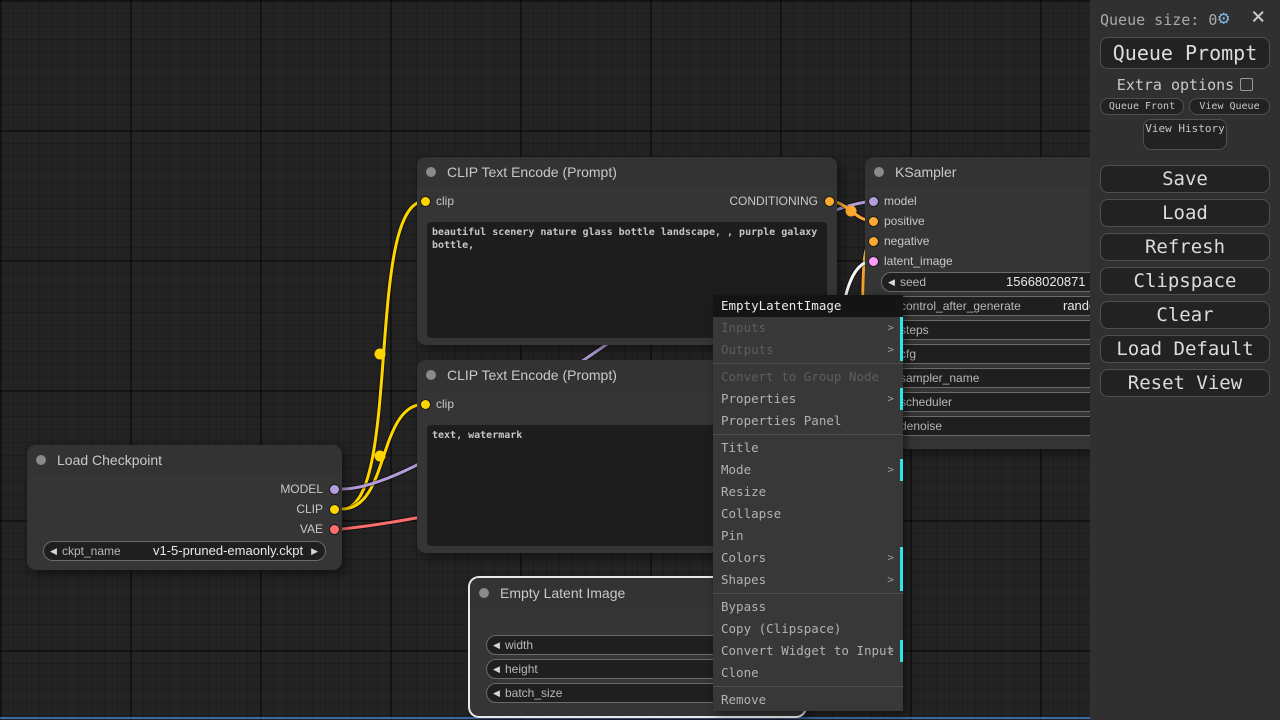 This screenshot has width=1280, height=720. What do you see at coordinates (773, 201) in the screenshot?
I see `output-label: CONDITIONING` at bounding box center [773, 201].